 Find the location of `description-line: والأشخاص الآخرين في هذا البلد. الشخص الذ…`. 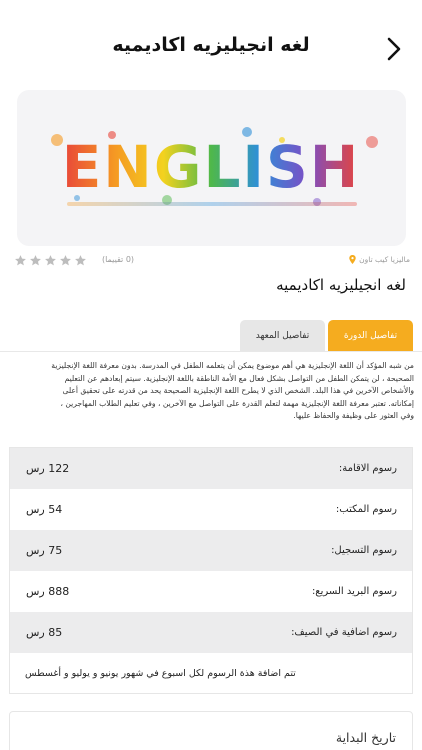

description-line: والأشخاص الآخرين في هذا البلد. الشخص الذ… is located at coordinates (238, 390).